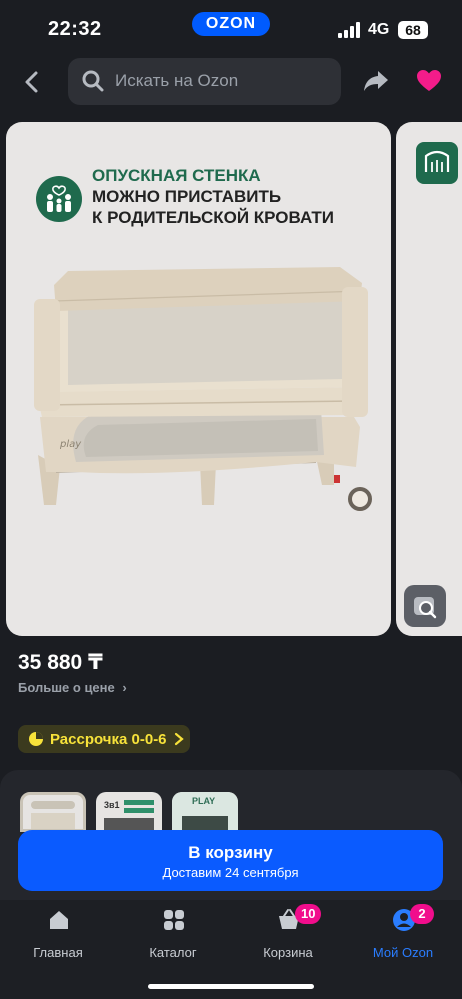  I want to click on tab-label: Каталог, so click(173, 952).